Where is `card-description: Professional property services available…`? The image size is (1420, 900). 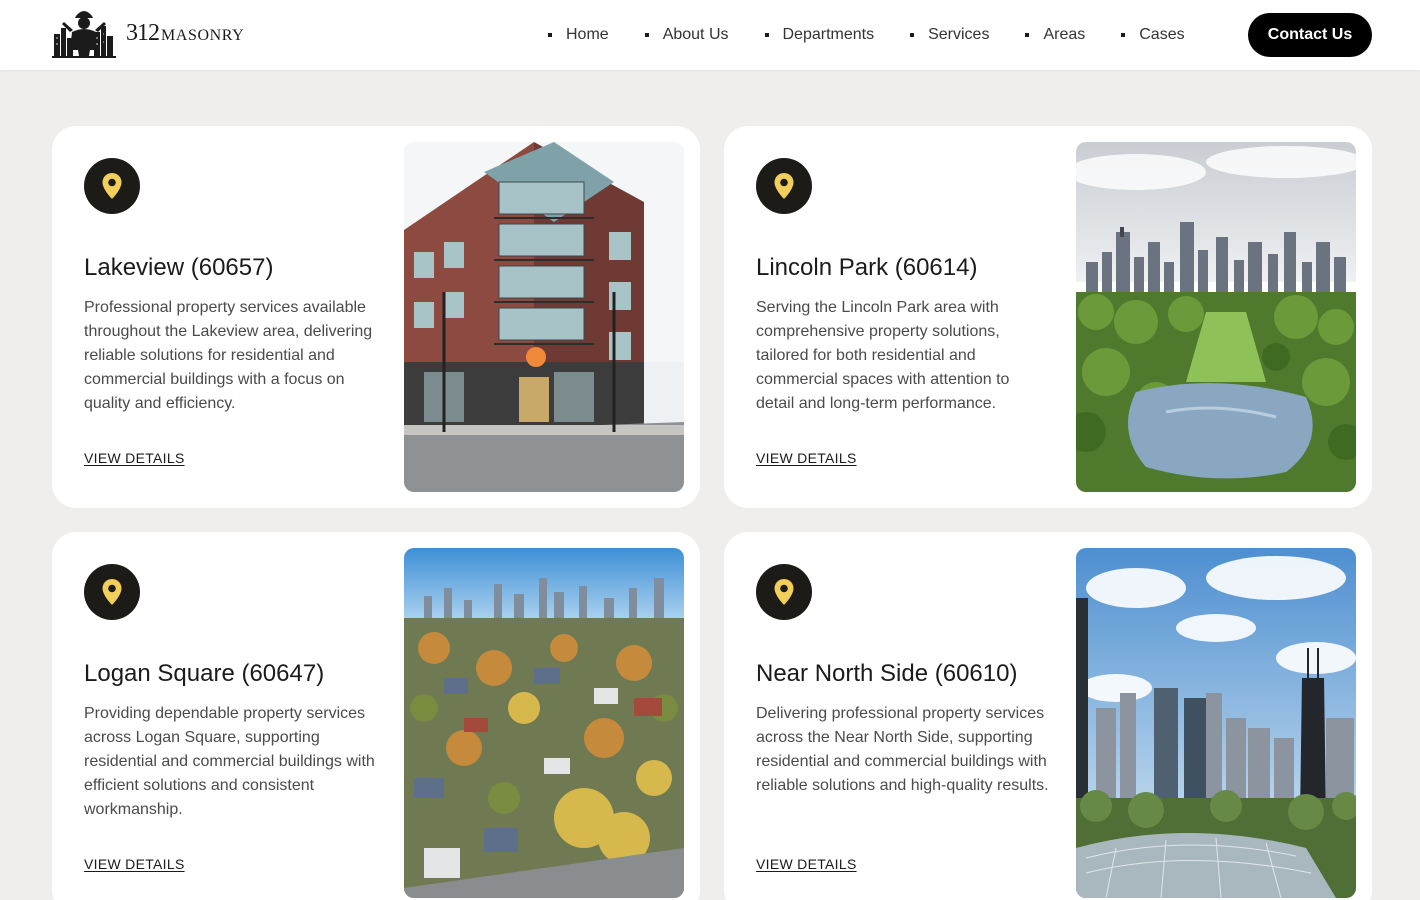 card-description: Professional property services available… is located at coordinates (228, 355).